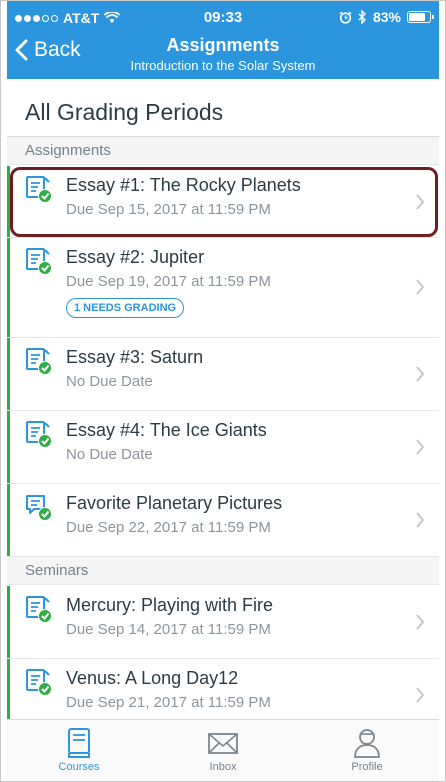 This screenshot has height=782, width=446. What do you see at coordinates (135, 257) in the screenshot?
I see `item-title: Essay #2: Jupiter` at bounding box center [135, 257].